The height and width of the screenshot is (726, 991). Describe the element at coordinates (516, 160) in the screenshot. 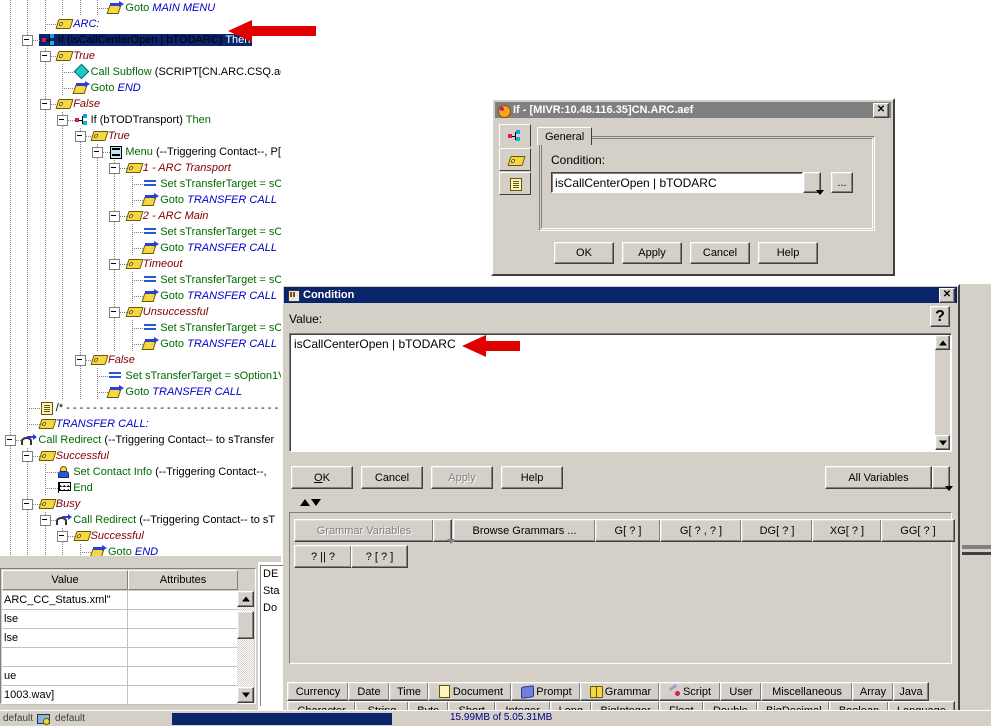

I see `if-dialog-vertical-tabs` at that location.